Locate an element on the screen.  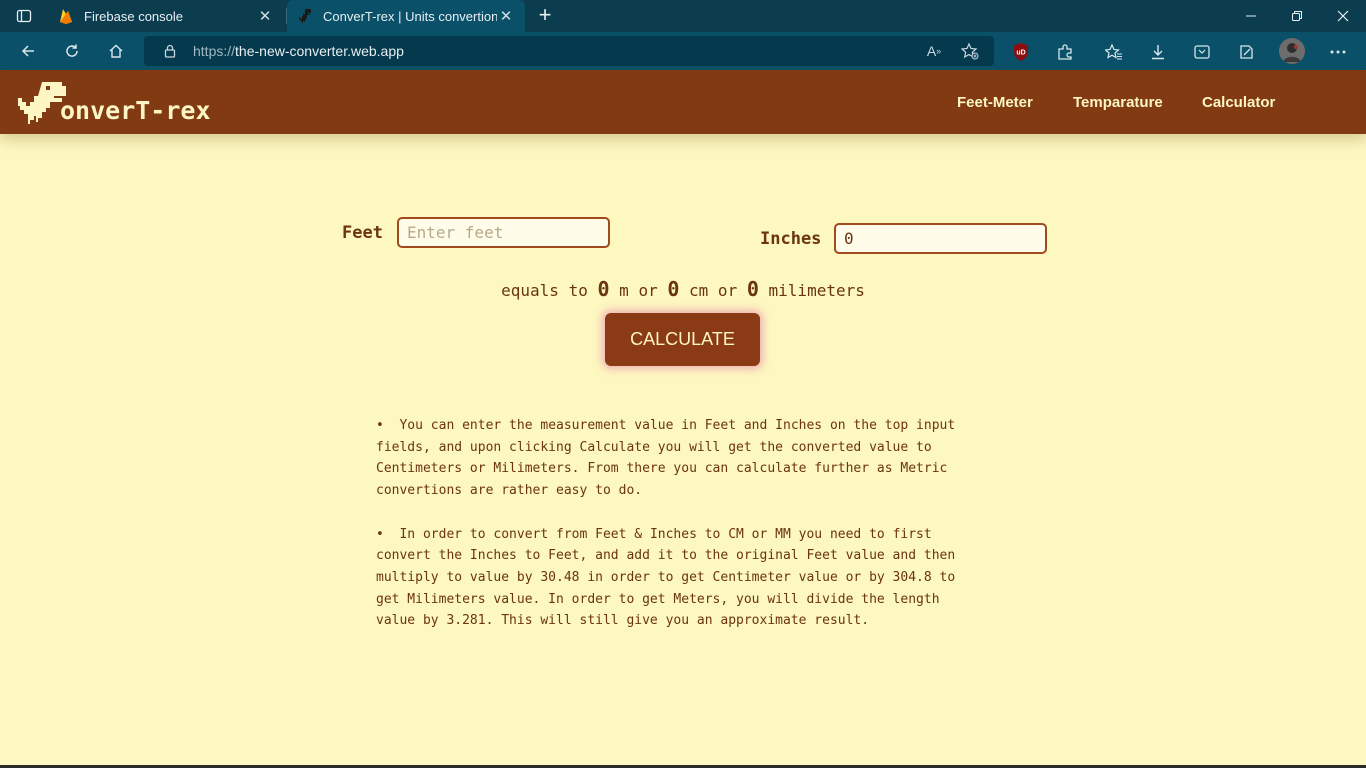
more-menu-icon is located at coordinates (1338, 52).